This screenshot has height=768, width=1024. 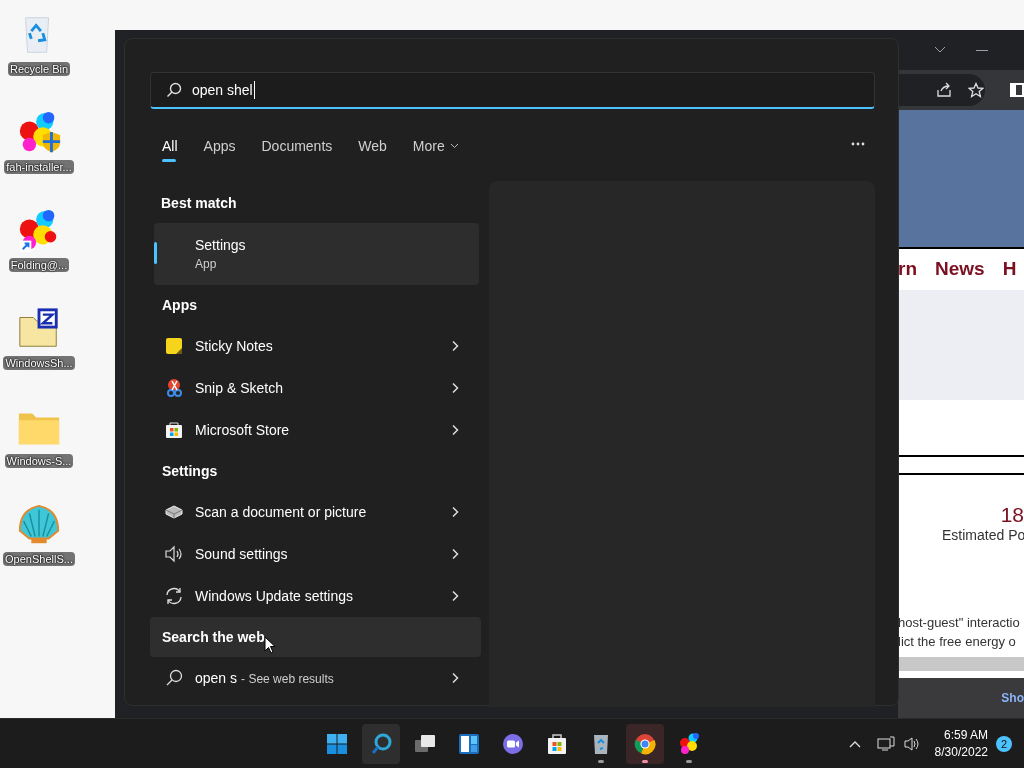 What do you see at coordinates (199, 203) in the screenshot?
I see `section-heading: Best match` at bounding box center [199, 203].